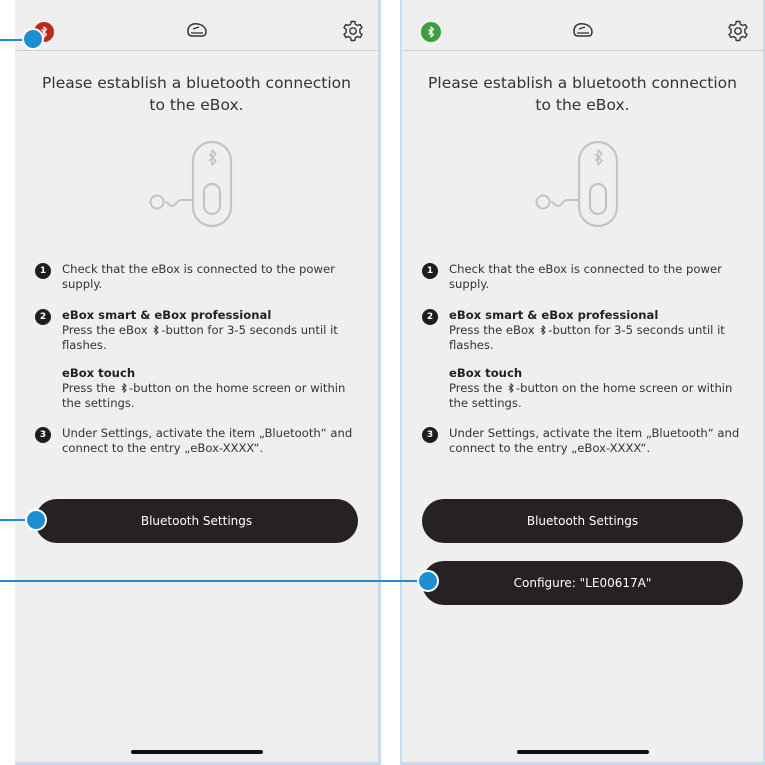 This screenshot has height=765, width=765. I want to click on callout-dot-bt-settings, so click(36, 520).